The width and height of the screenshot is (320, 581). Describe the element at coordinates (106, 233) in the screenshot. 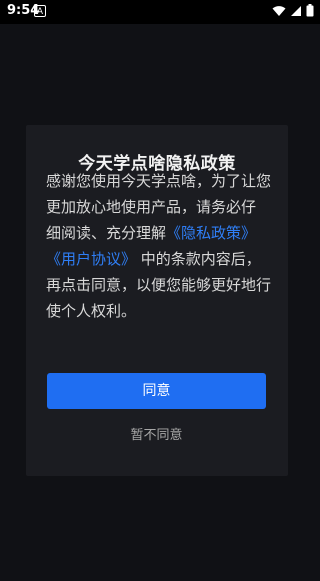

I see `body-line-3-text: 细阅读、充分理解` at that location.